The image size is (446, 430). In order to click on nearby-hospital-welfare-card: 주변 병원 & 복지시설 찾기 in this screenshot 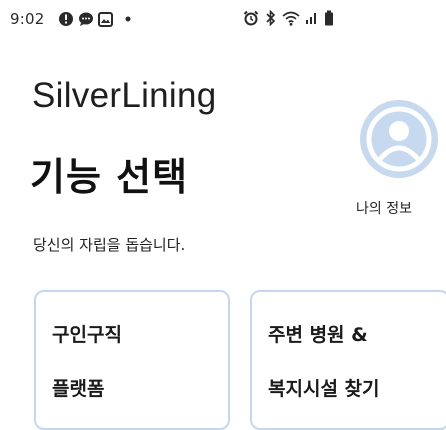, I will do `click(348, 360)`.